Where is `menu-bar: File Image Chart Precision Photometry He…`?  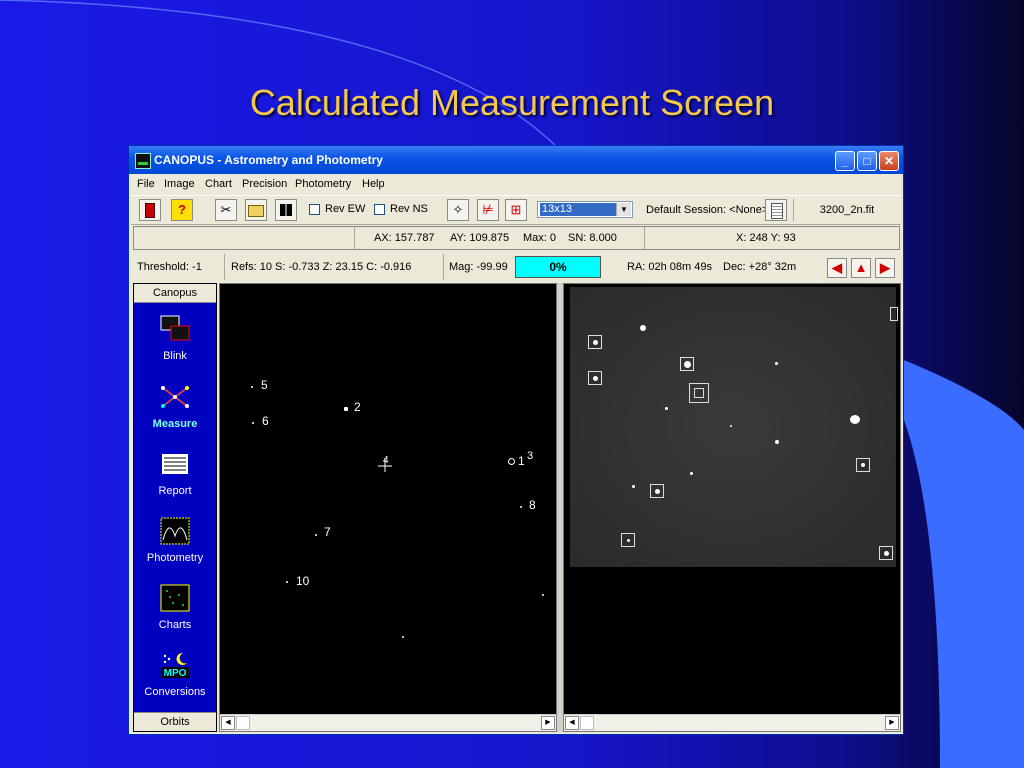
menu-bar: File Image Chart Precision Photometry He… is located at coordinates (516, 184).